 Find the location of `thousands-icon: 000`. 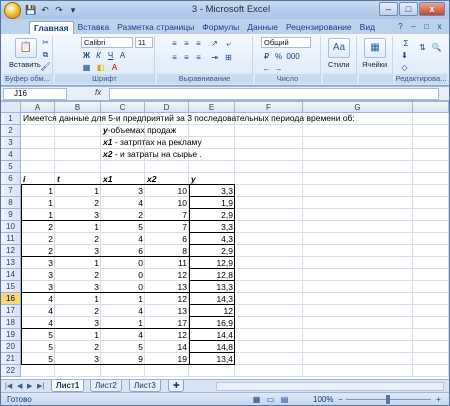

thousands-icon: 000 is located at coordinates (293, 56).